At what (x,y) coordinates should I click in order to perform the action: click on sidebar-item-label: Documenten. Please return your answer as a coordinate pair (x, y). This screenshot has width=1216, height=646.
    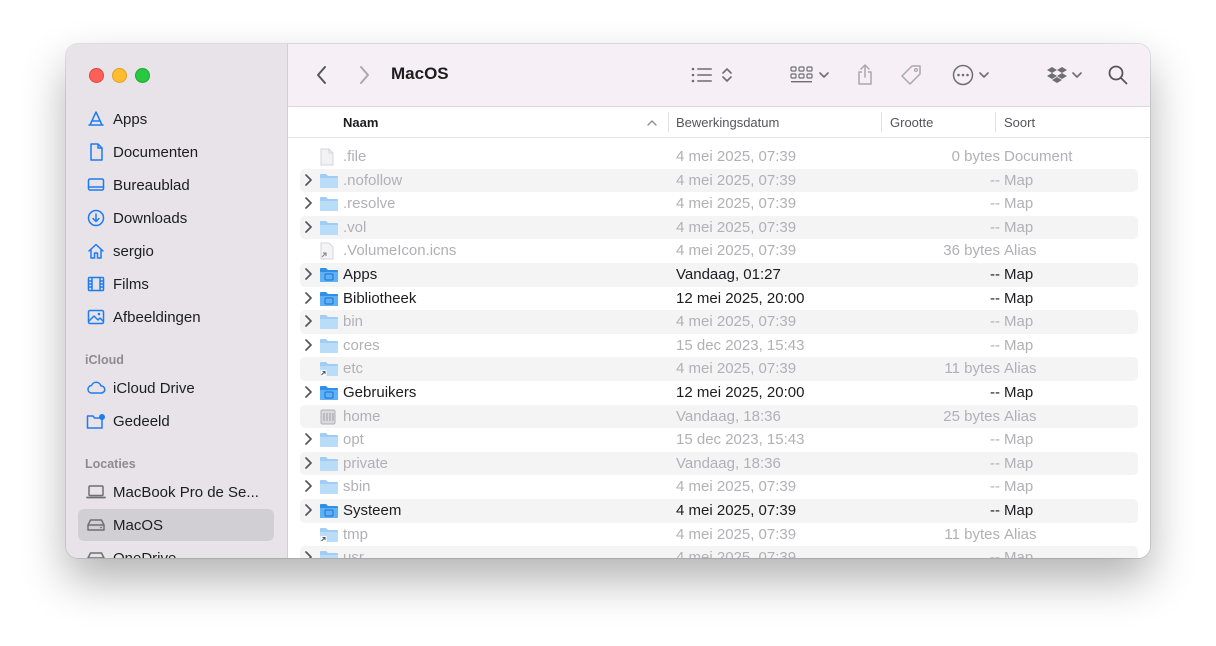
    Looking at the image, I should click on (156, 152).